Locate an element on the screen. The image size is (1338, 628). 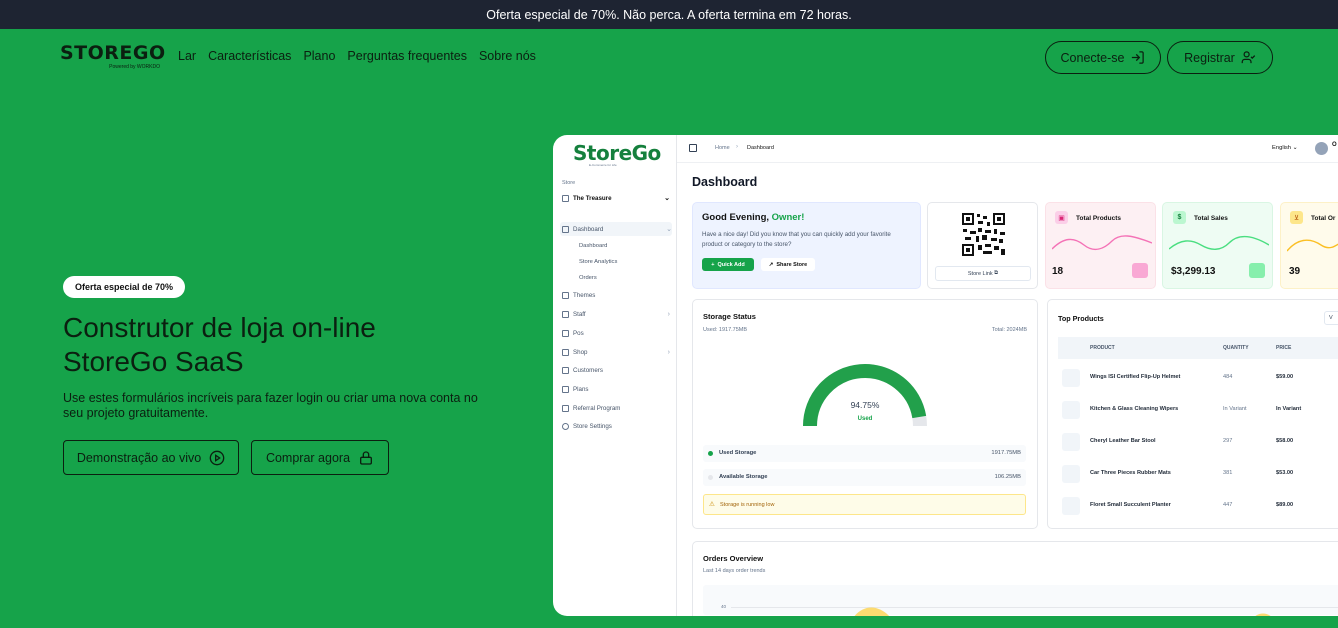
sidebar-item-plans: Plans is located at coordinates (616, 389).